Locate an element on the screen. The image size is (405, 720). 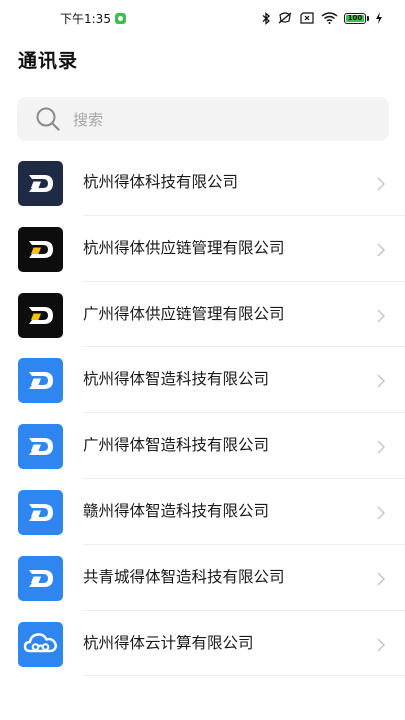
status-left: 下午1:35 is located at coordinates (93, 18).